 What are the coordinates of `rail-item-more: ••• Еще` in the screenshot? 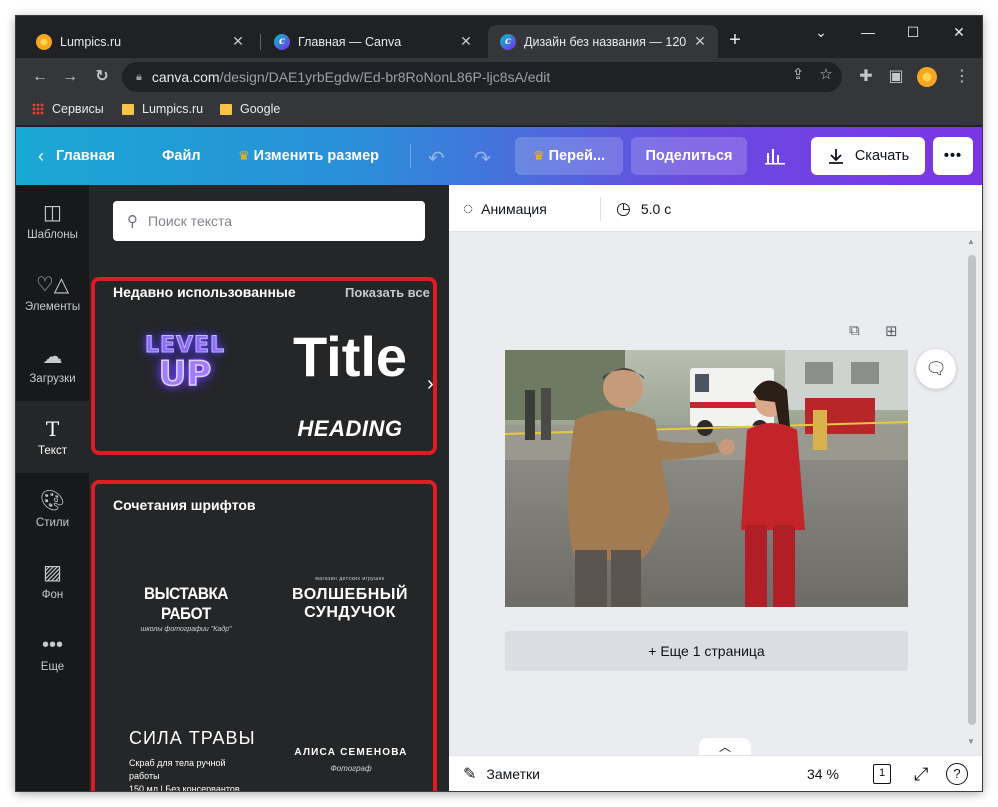 It's located at (52, 653).